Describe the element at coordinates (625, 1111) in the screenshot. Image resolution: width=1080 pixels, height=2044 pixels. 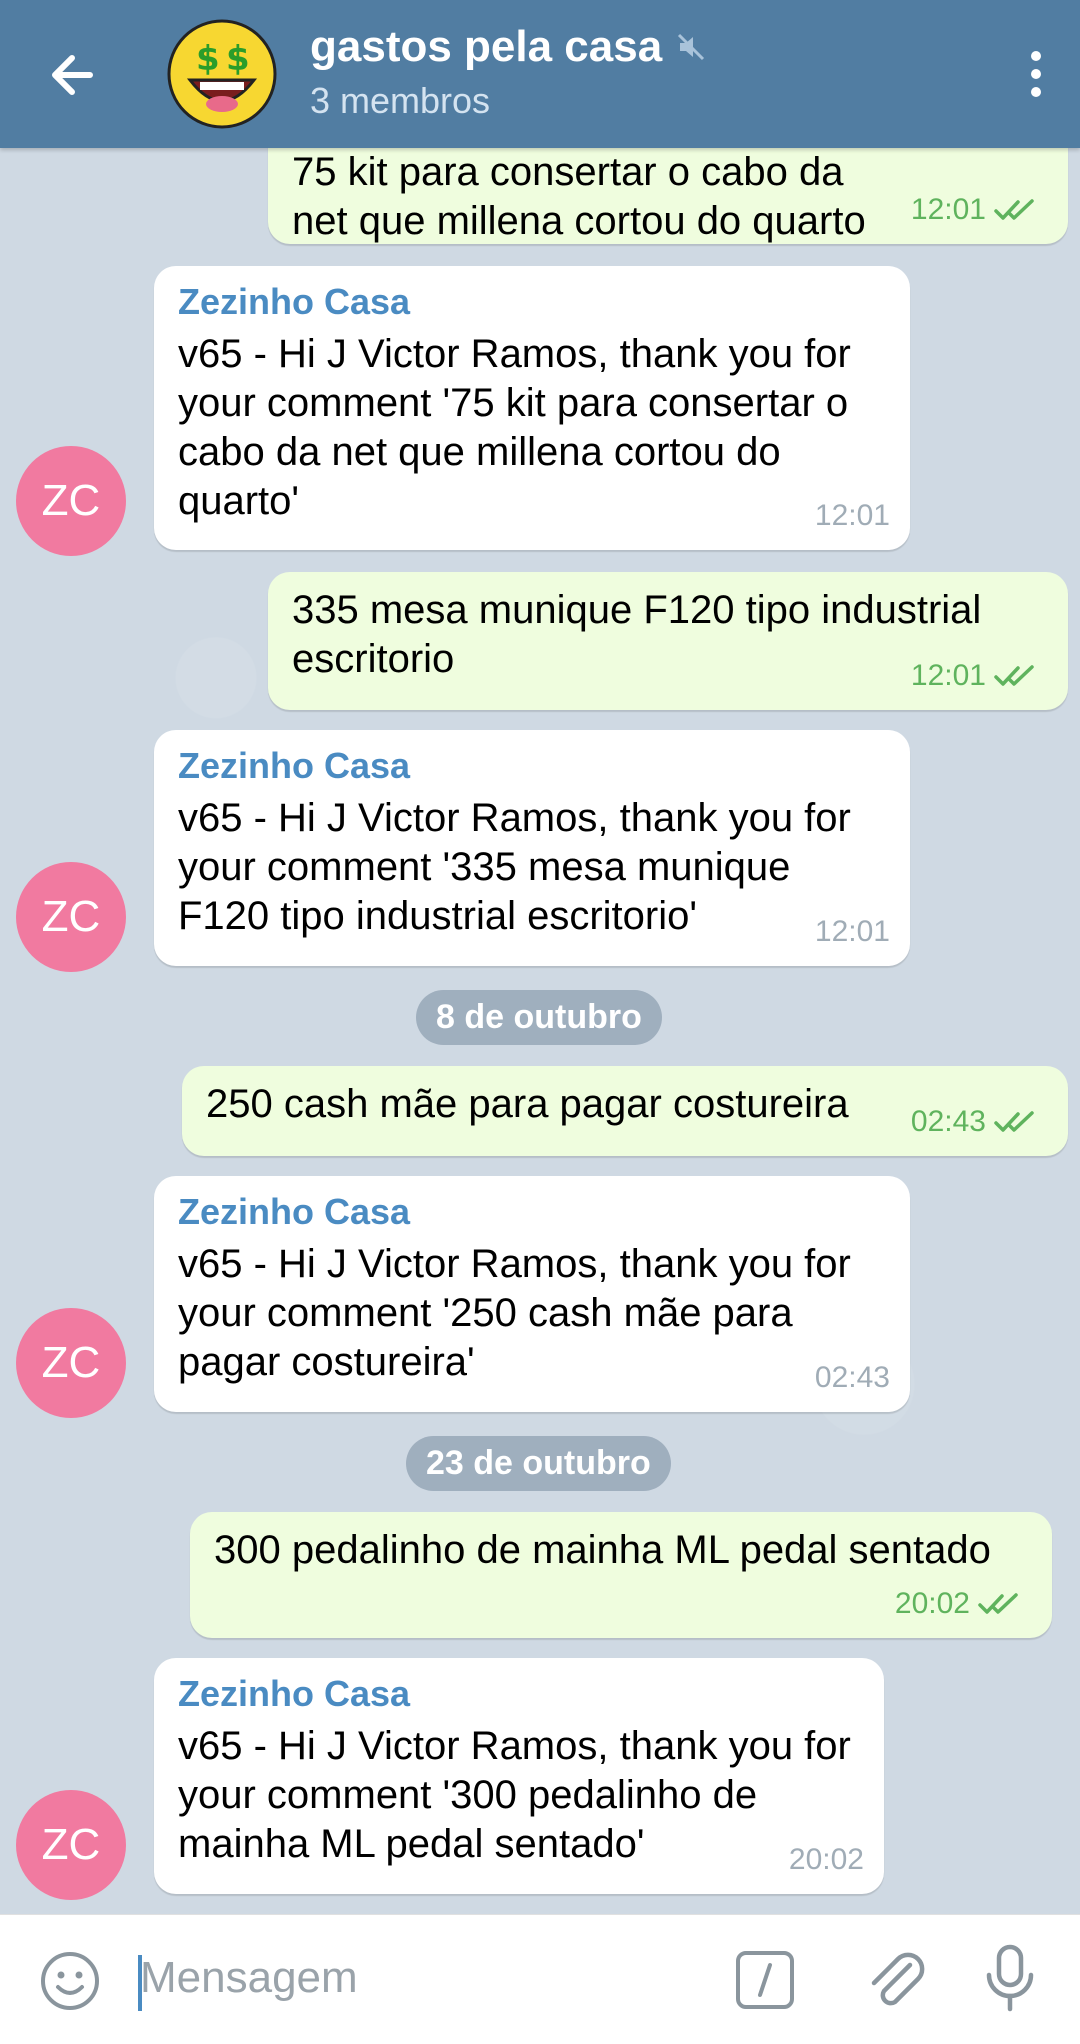
I see `outgoing-message: 250 cash mãe para pagar costureira 02:43` at that location.